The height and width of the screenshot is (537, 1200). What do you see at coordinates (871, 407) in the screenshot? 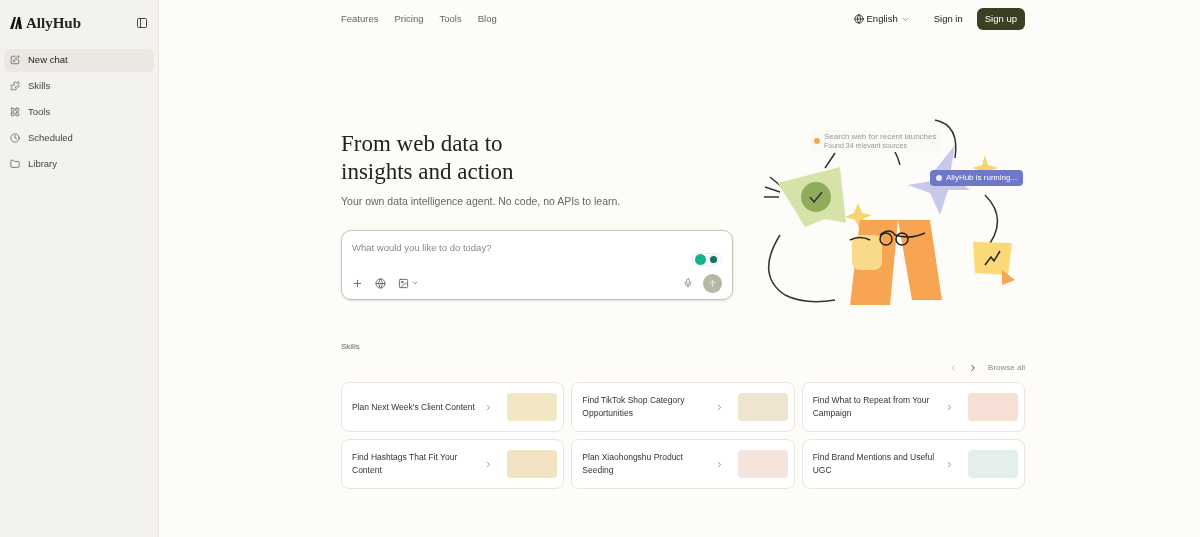
I see `skill-title: Find What to Repeat from Your Campaign` at bounding box center [871, 407].